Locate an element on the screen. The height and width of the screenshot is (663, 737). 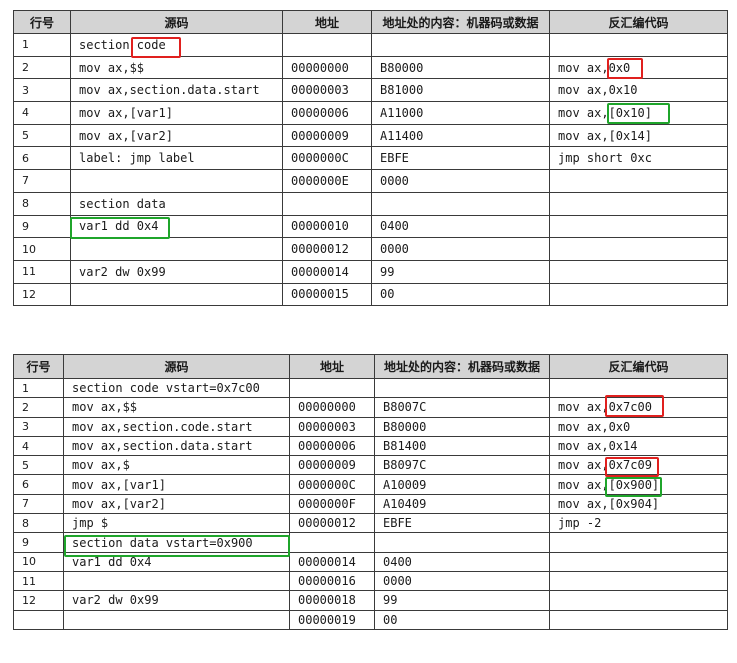
table-row: 12 var2 dw 0x99 00000018 99 is located at coordinates (370, 600).